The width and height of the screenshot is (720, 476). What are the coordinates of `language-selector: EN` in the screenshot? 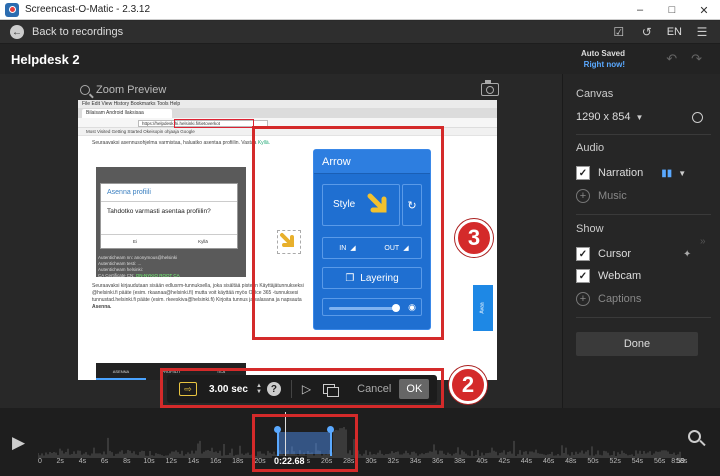 It's located at (674, 32).